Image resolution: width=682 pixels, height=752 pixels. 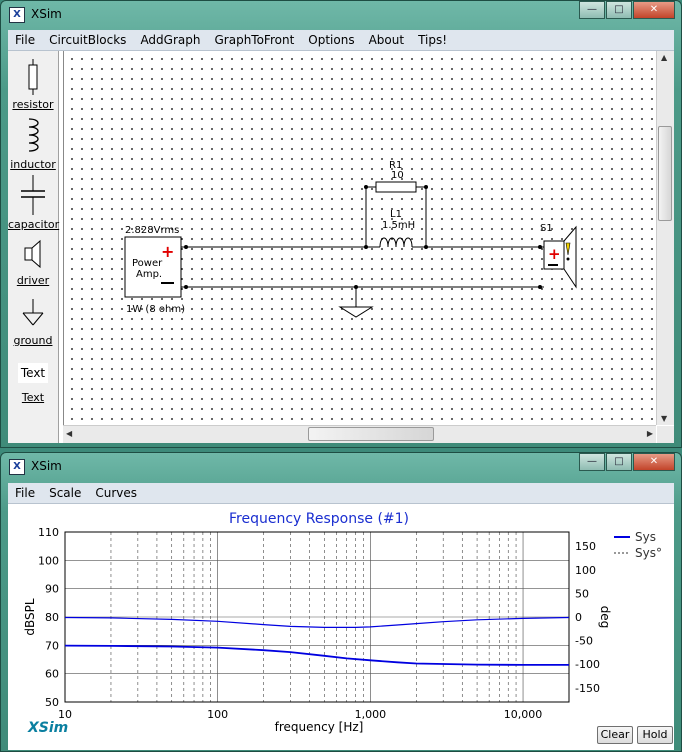 What do you see at coordinates (546, 228) in the screenshot?
I see `speaker-name-label: S1` at bounding box center [546, 228].